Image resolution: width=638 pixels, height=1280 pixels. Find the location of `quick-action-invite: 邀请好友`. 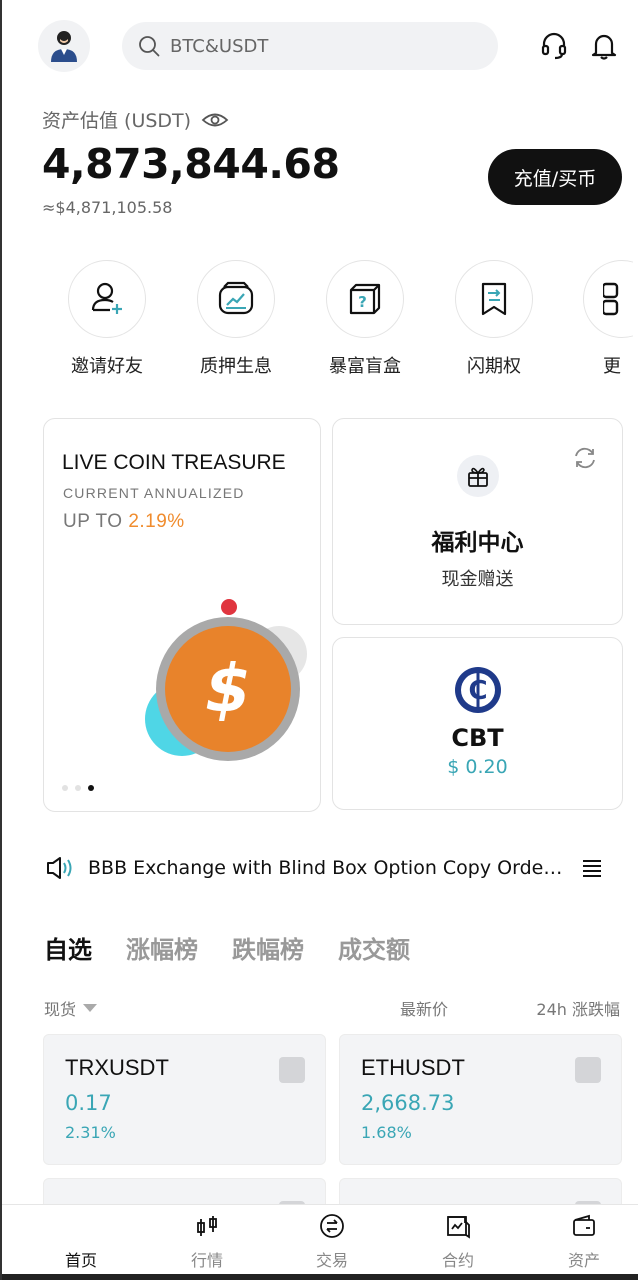

quick-action-invite: 邀请好友 is located at coordinates (107, 319).